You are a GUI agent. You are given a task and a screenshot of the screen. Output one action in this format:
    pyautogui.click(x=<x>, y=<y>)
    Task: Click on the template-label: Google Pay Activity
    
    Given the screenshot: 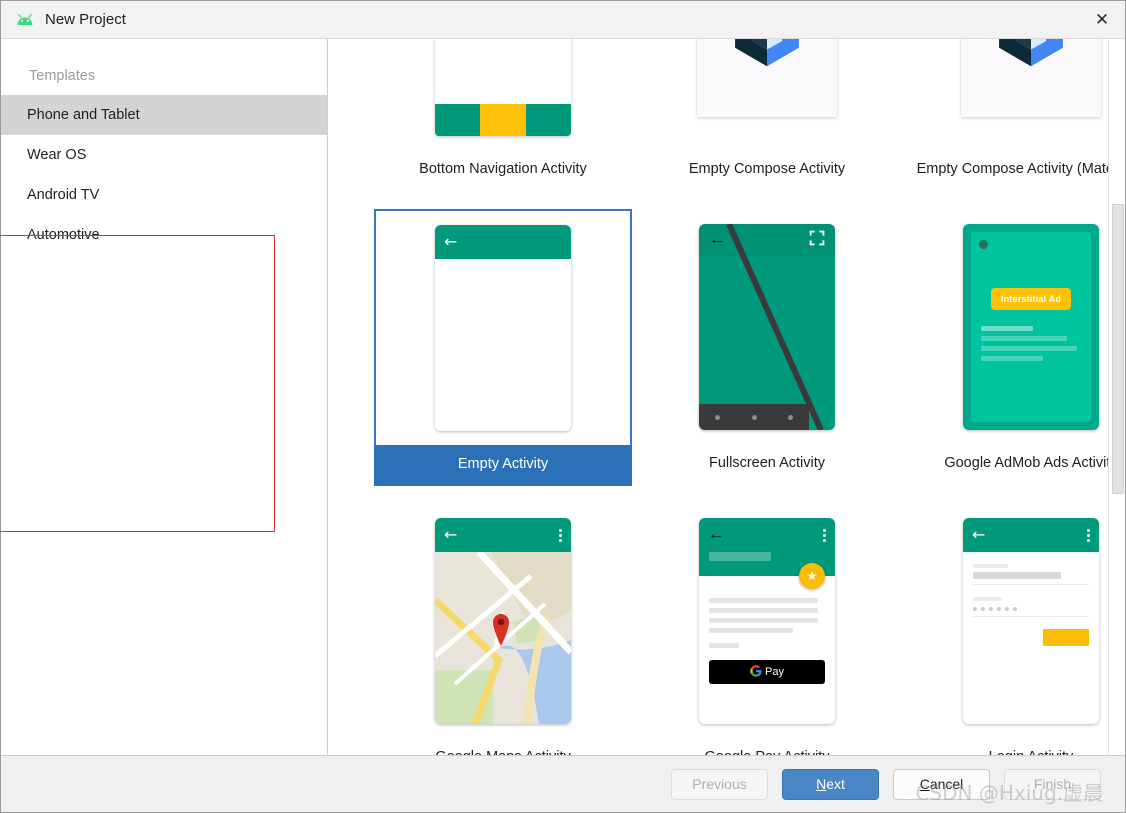 What is the action you would take?
    pyautogui.click(x=767, y=747)
    